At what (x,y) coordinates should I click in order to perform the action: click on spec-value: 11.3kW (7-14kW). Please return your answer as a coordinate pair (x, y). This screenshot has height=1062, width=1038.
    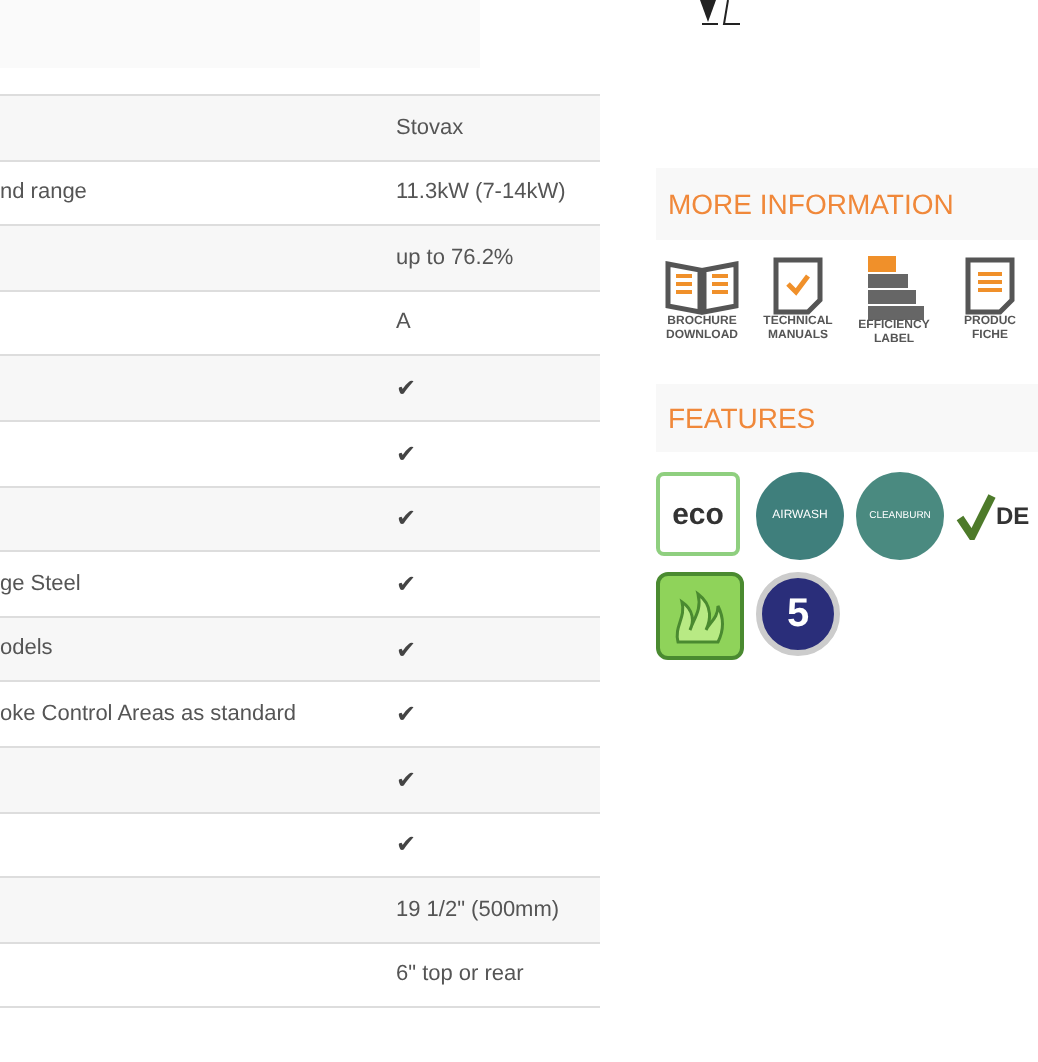
    Looking at the image, I should click on (481, 193).